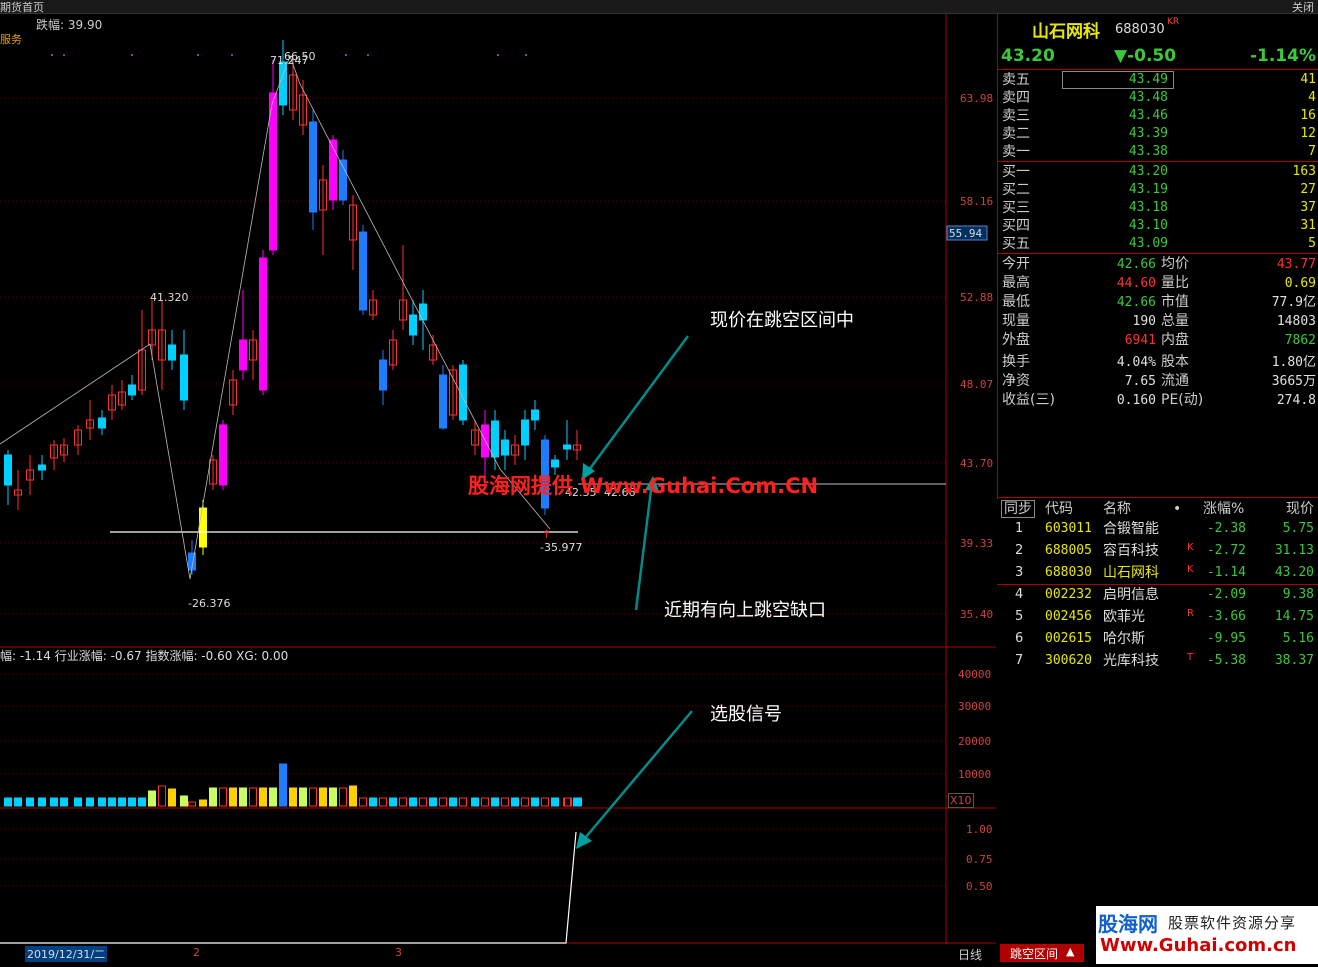 The image size is (1318, 967). I want to click on volume-tick: 40000, so click(974, 674).